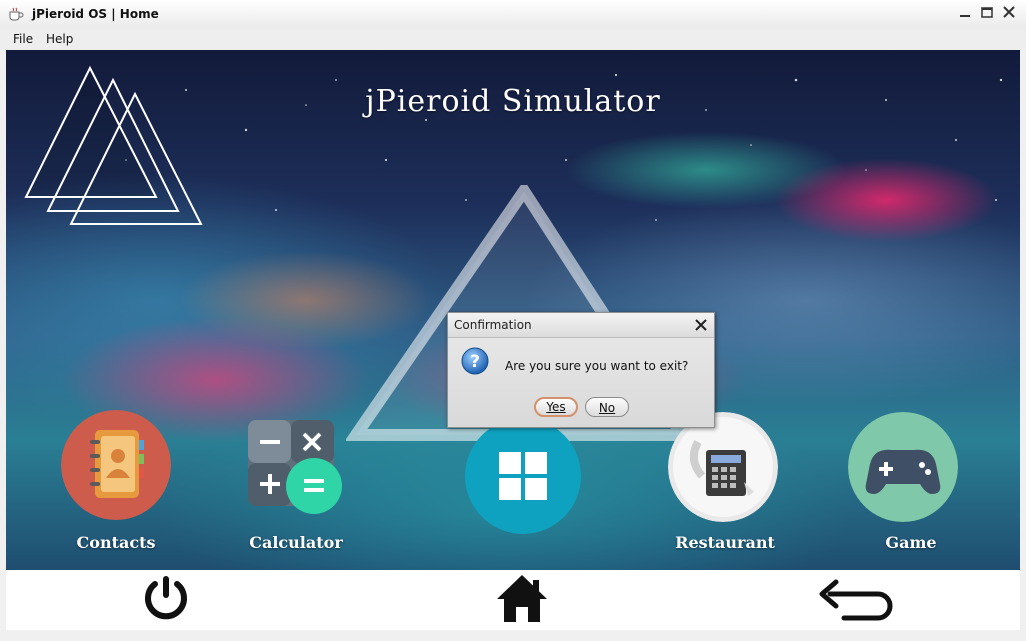  I want to click on power-icon, so click(166, 599).